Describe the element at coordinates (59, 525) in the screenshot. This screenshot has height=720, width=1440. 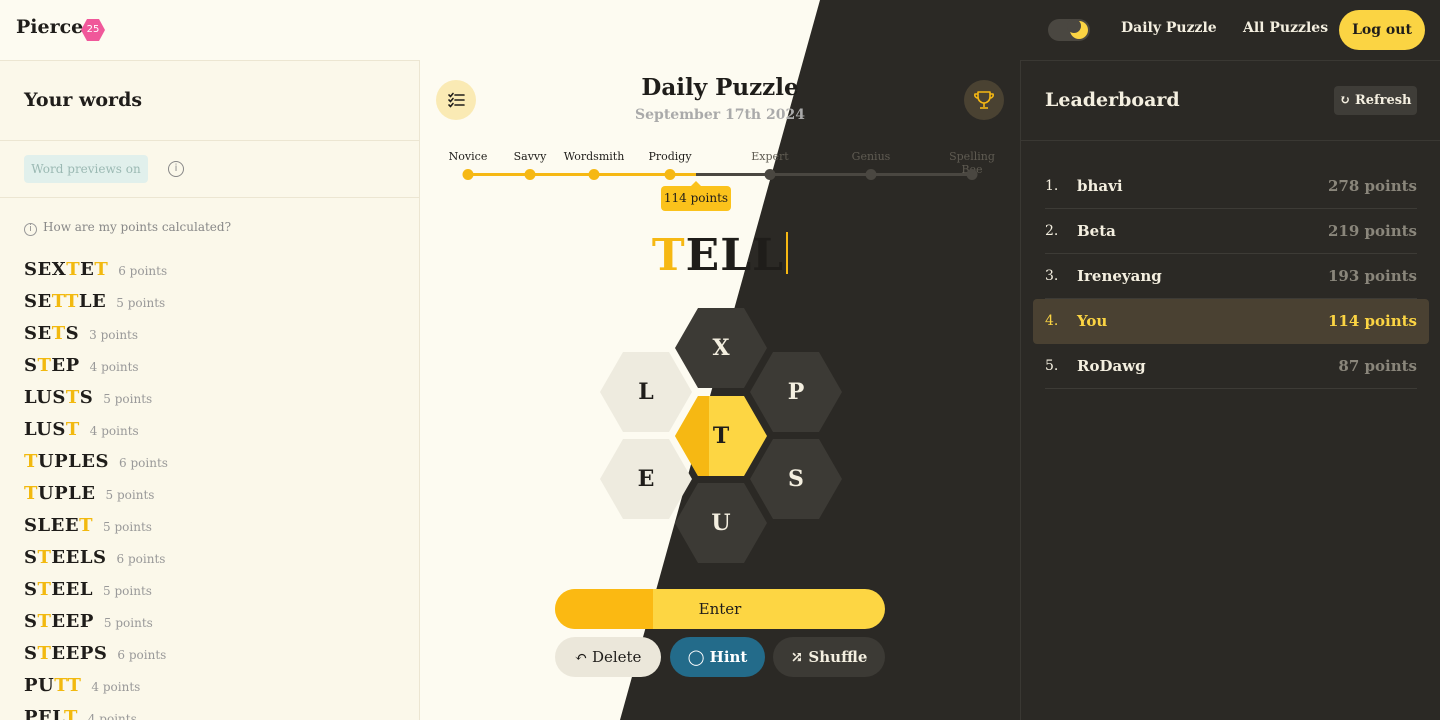
I see `found-word: SLEET` at that location.